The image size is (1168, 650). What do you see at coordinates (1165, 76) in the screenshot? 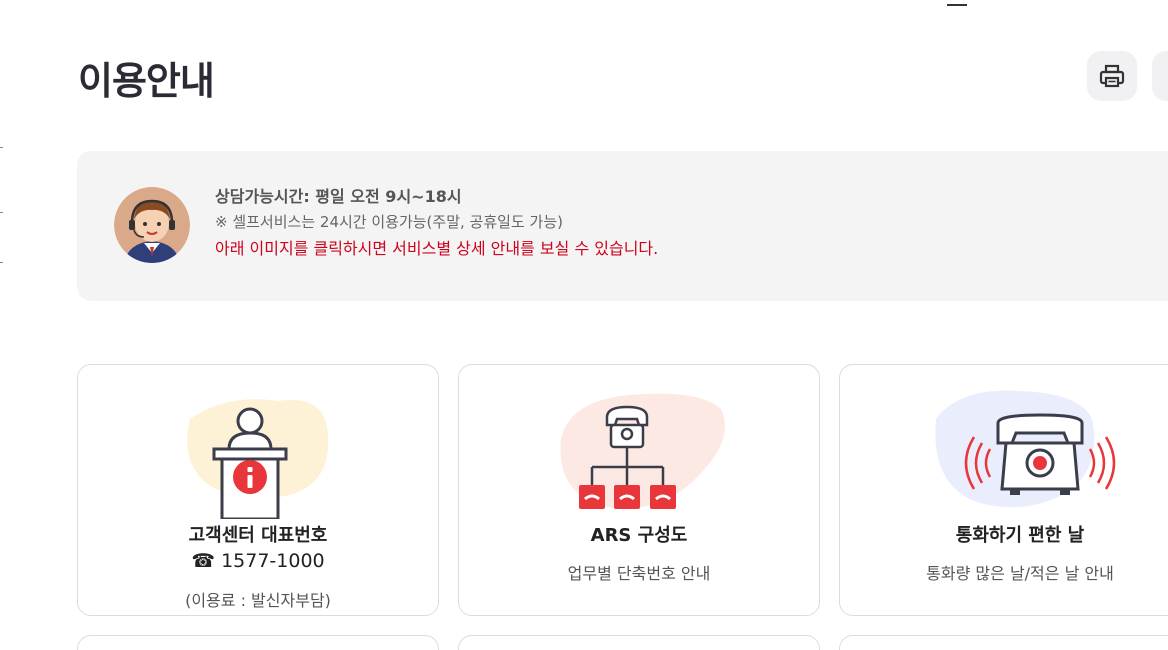
I see `share-icon` at bounding box center [1165, 76].